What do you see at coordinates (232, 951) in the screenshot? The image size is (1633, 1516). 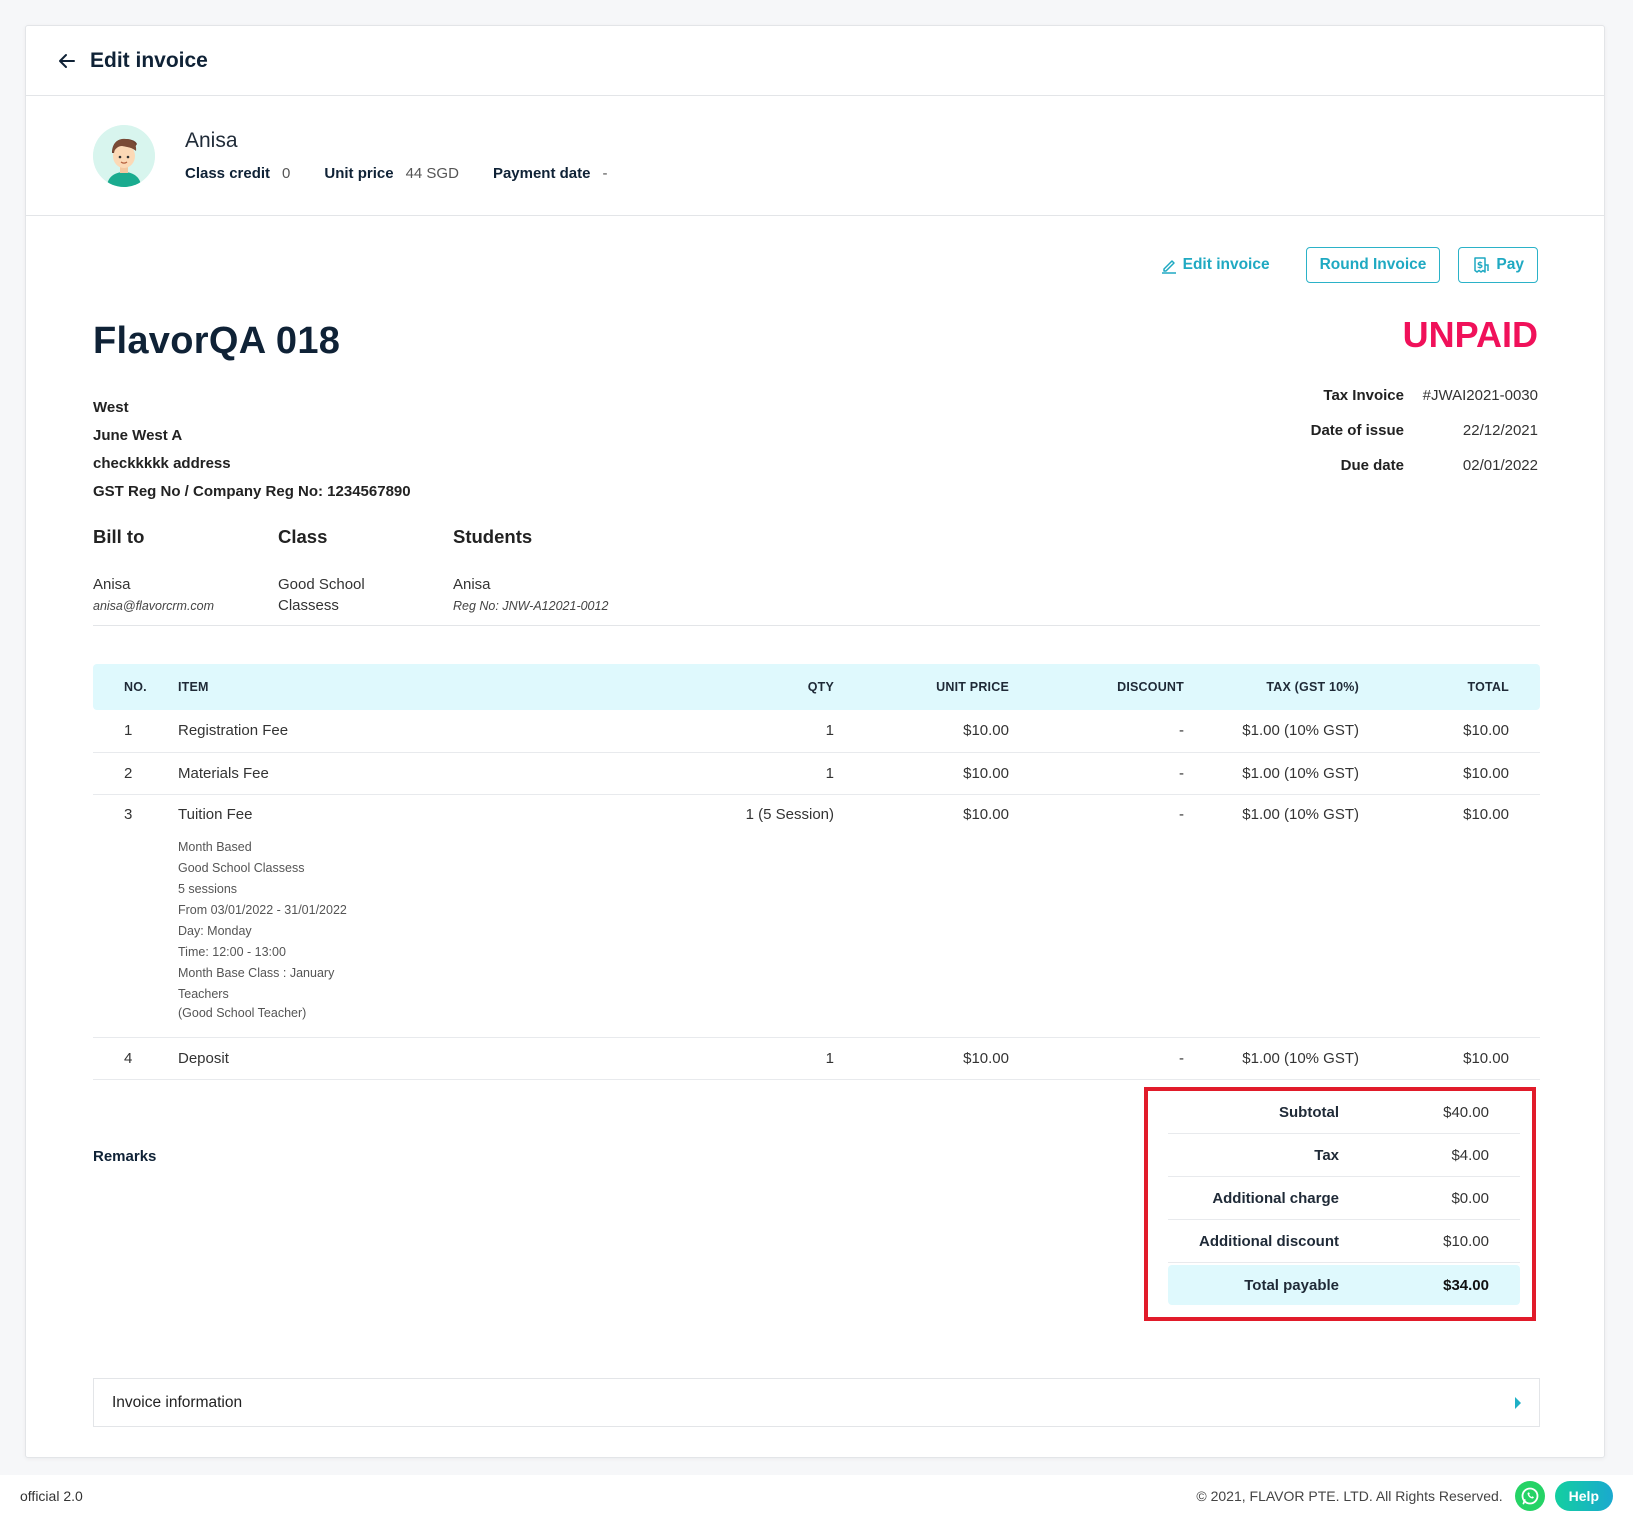 I see `detail-line: Time: 12:00 - 13:00` at bounding box center [232, 951].